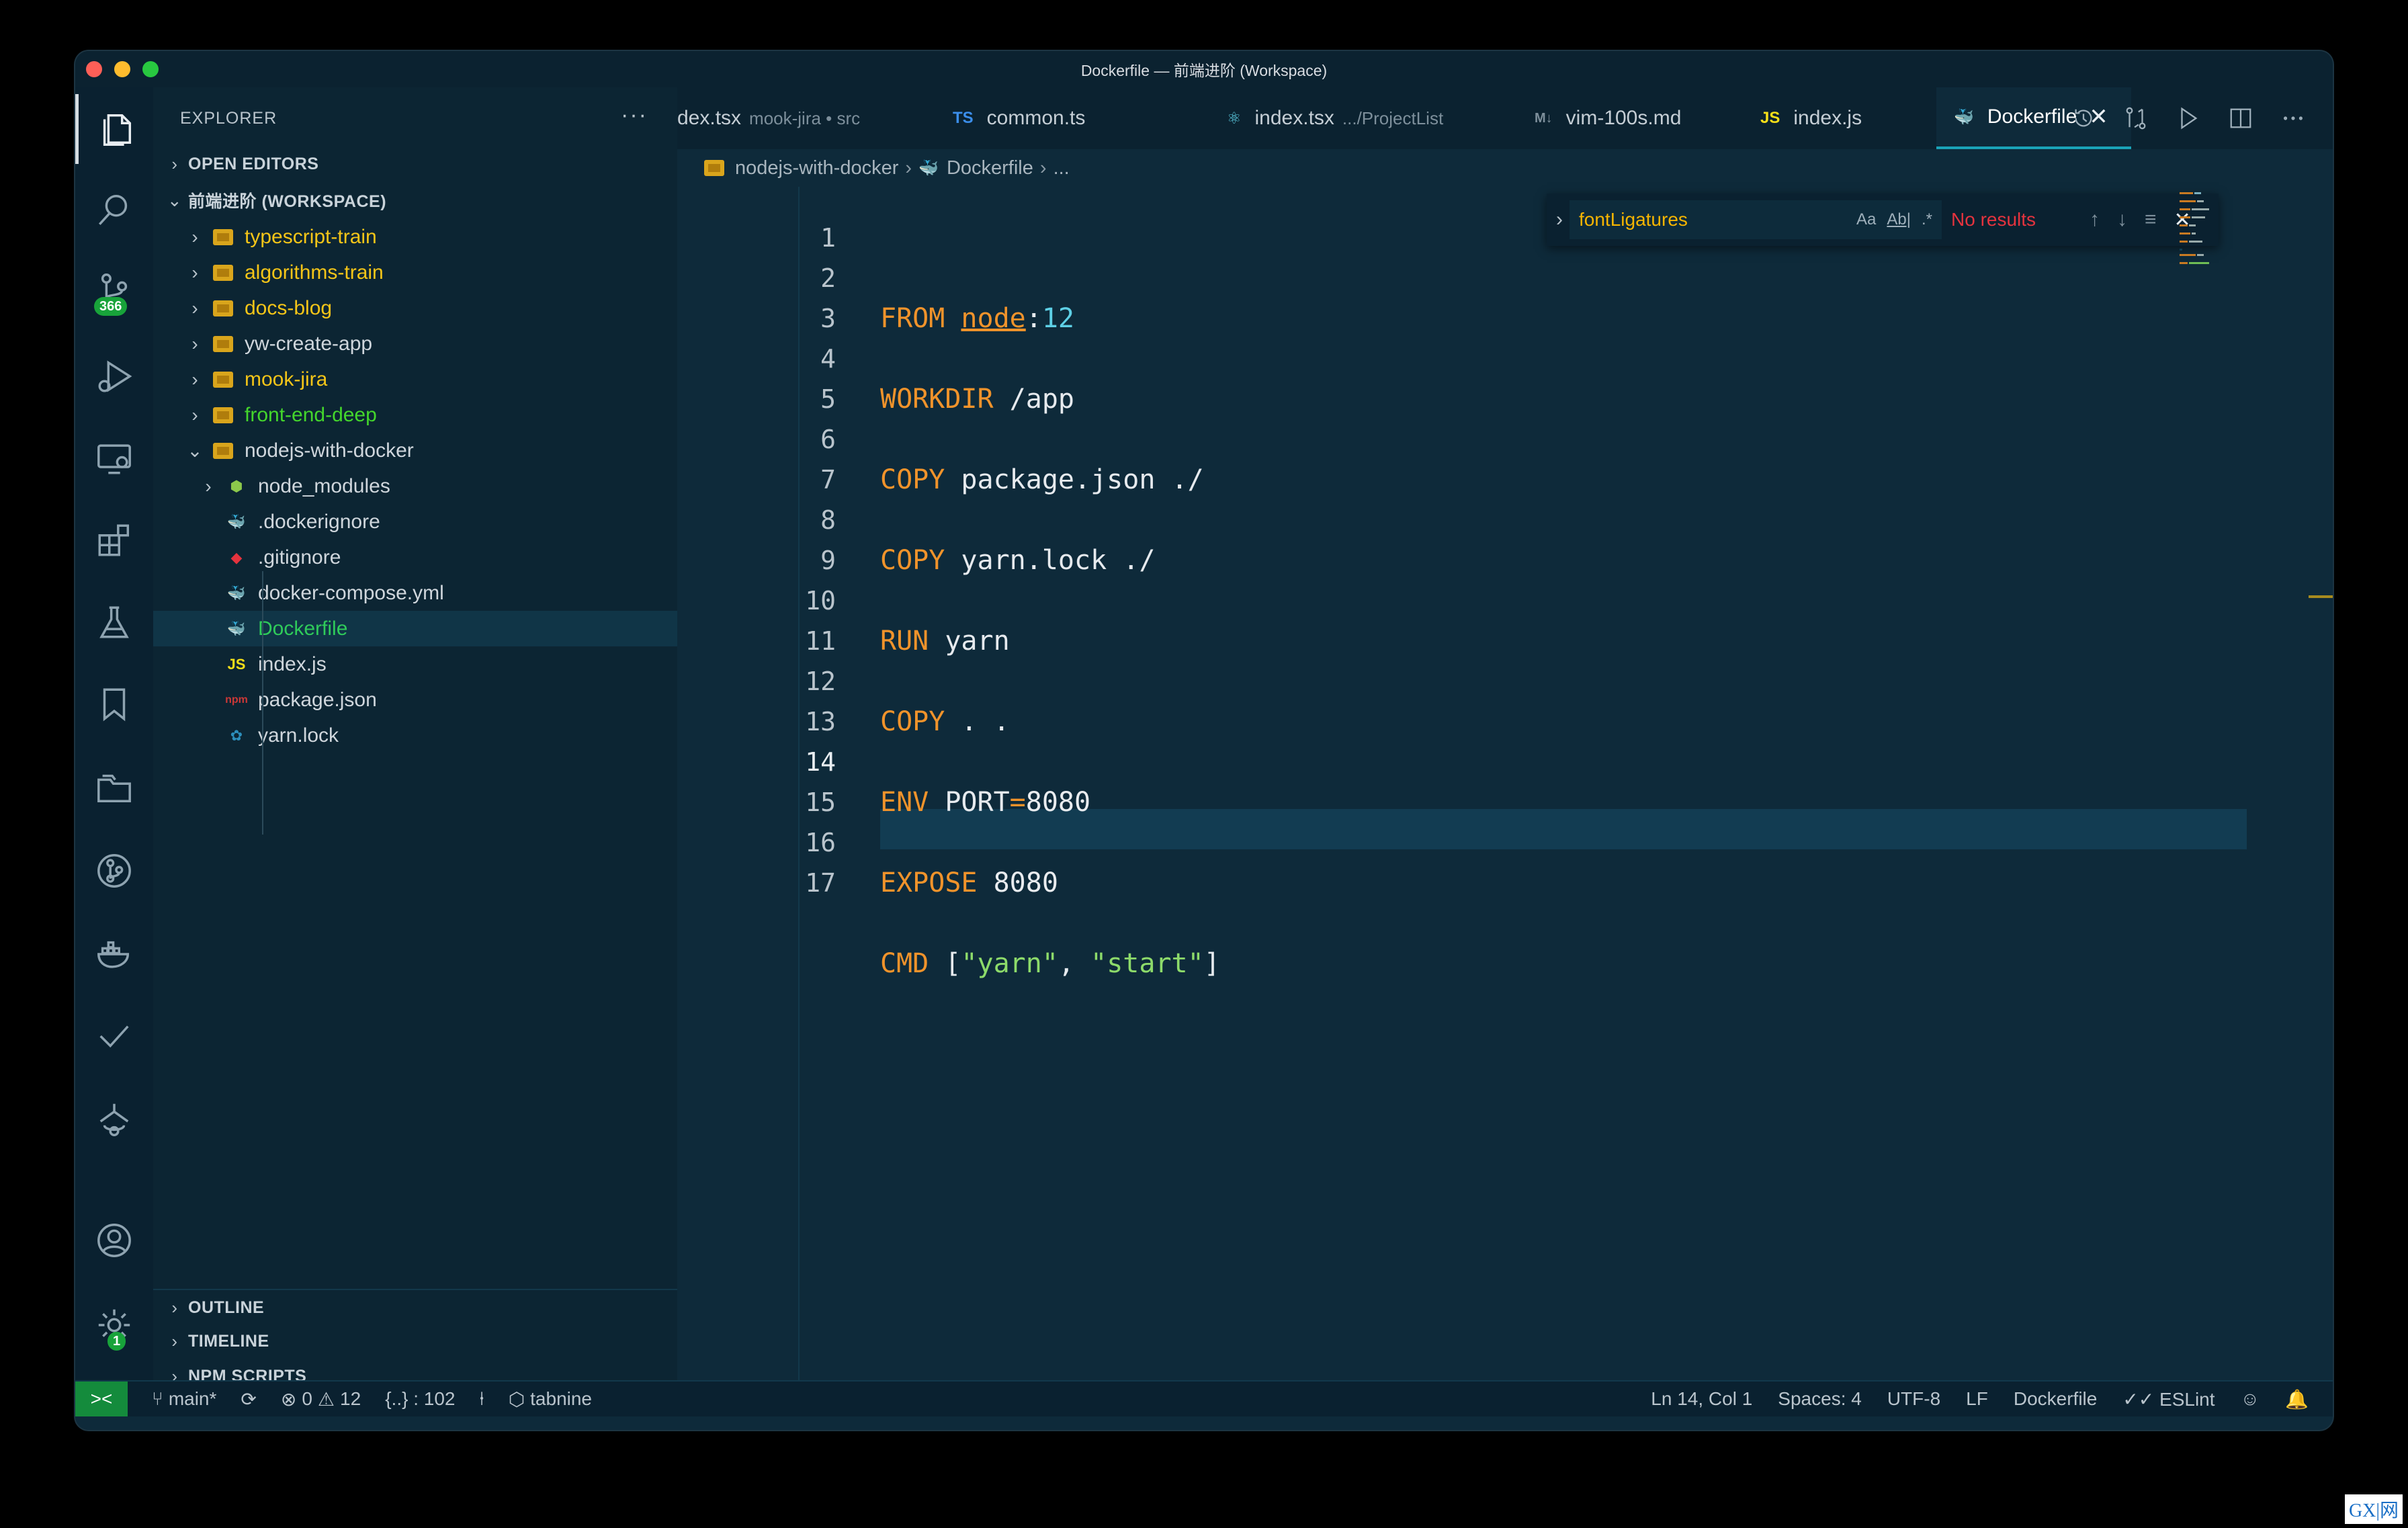 The image size is (2408, 1528). I want to click on use-regex-button: .*, so click(1927, 219).